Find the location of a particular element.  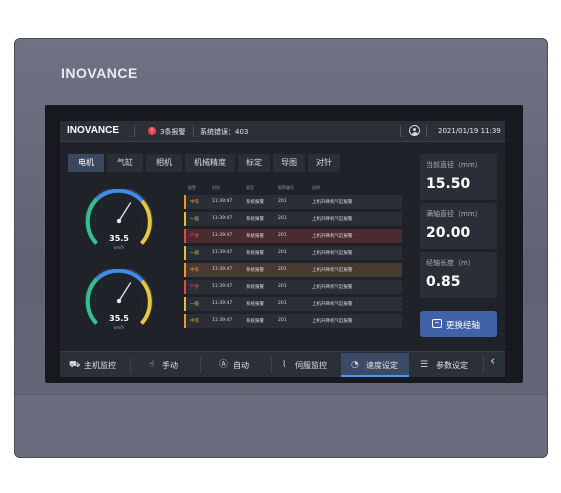

nav-servo-monitor: ⌇ 伺服监控 is located at coordinates (306, 365).